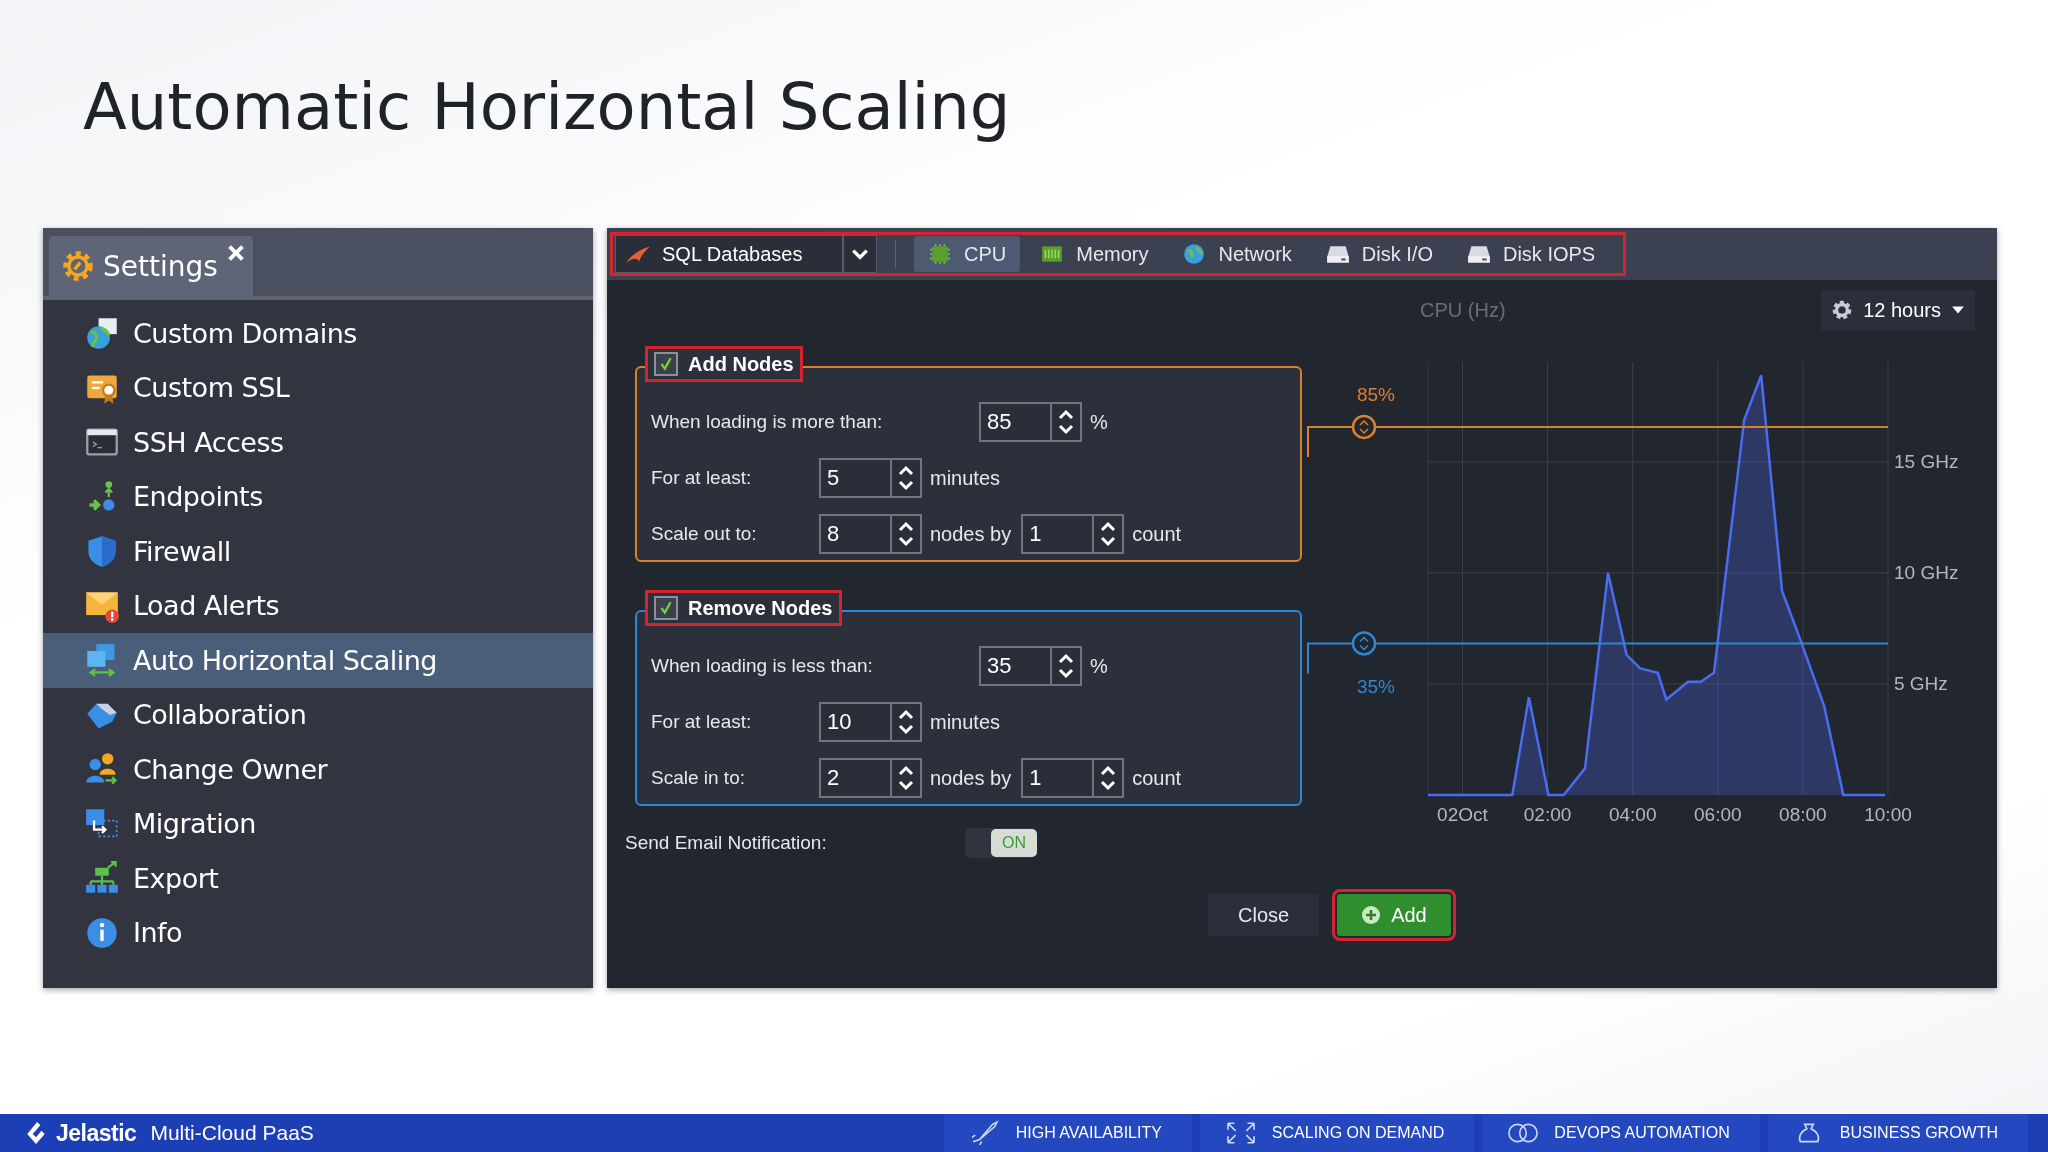  I want to click on x-tick-label: 10:00, so click(1888, 814).